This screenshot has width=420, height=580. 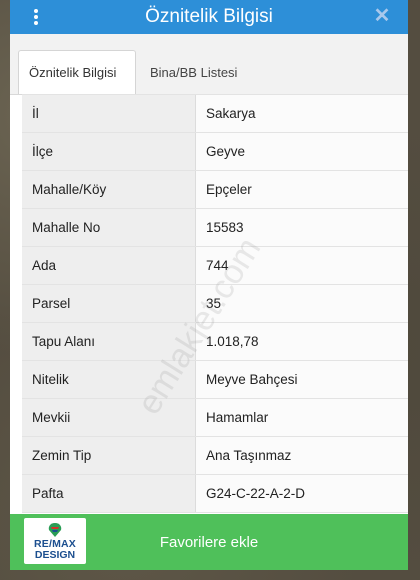 I want to click on attribute-value: Meyve Bahçesi, so click(x=302, y=379).